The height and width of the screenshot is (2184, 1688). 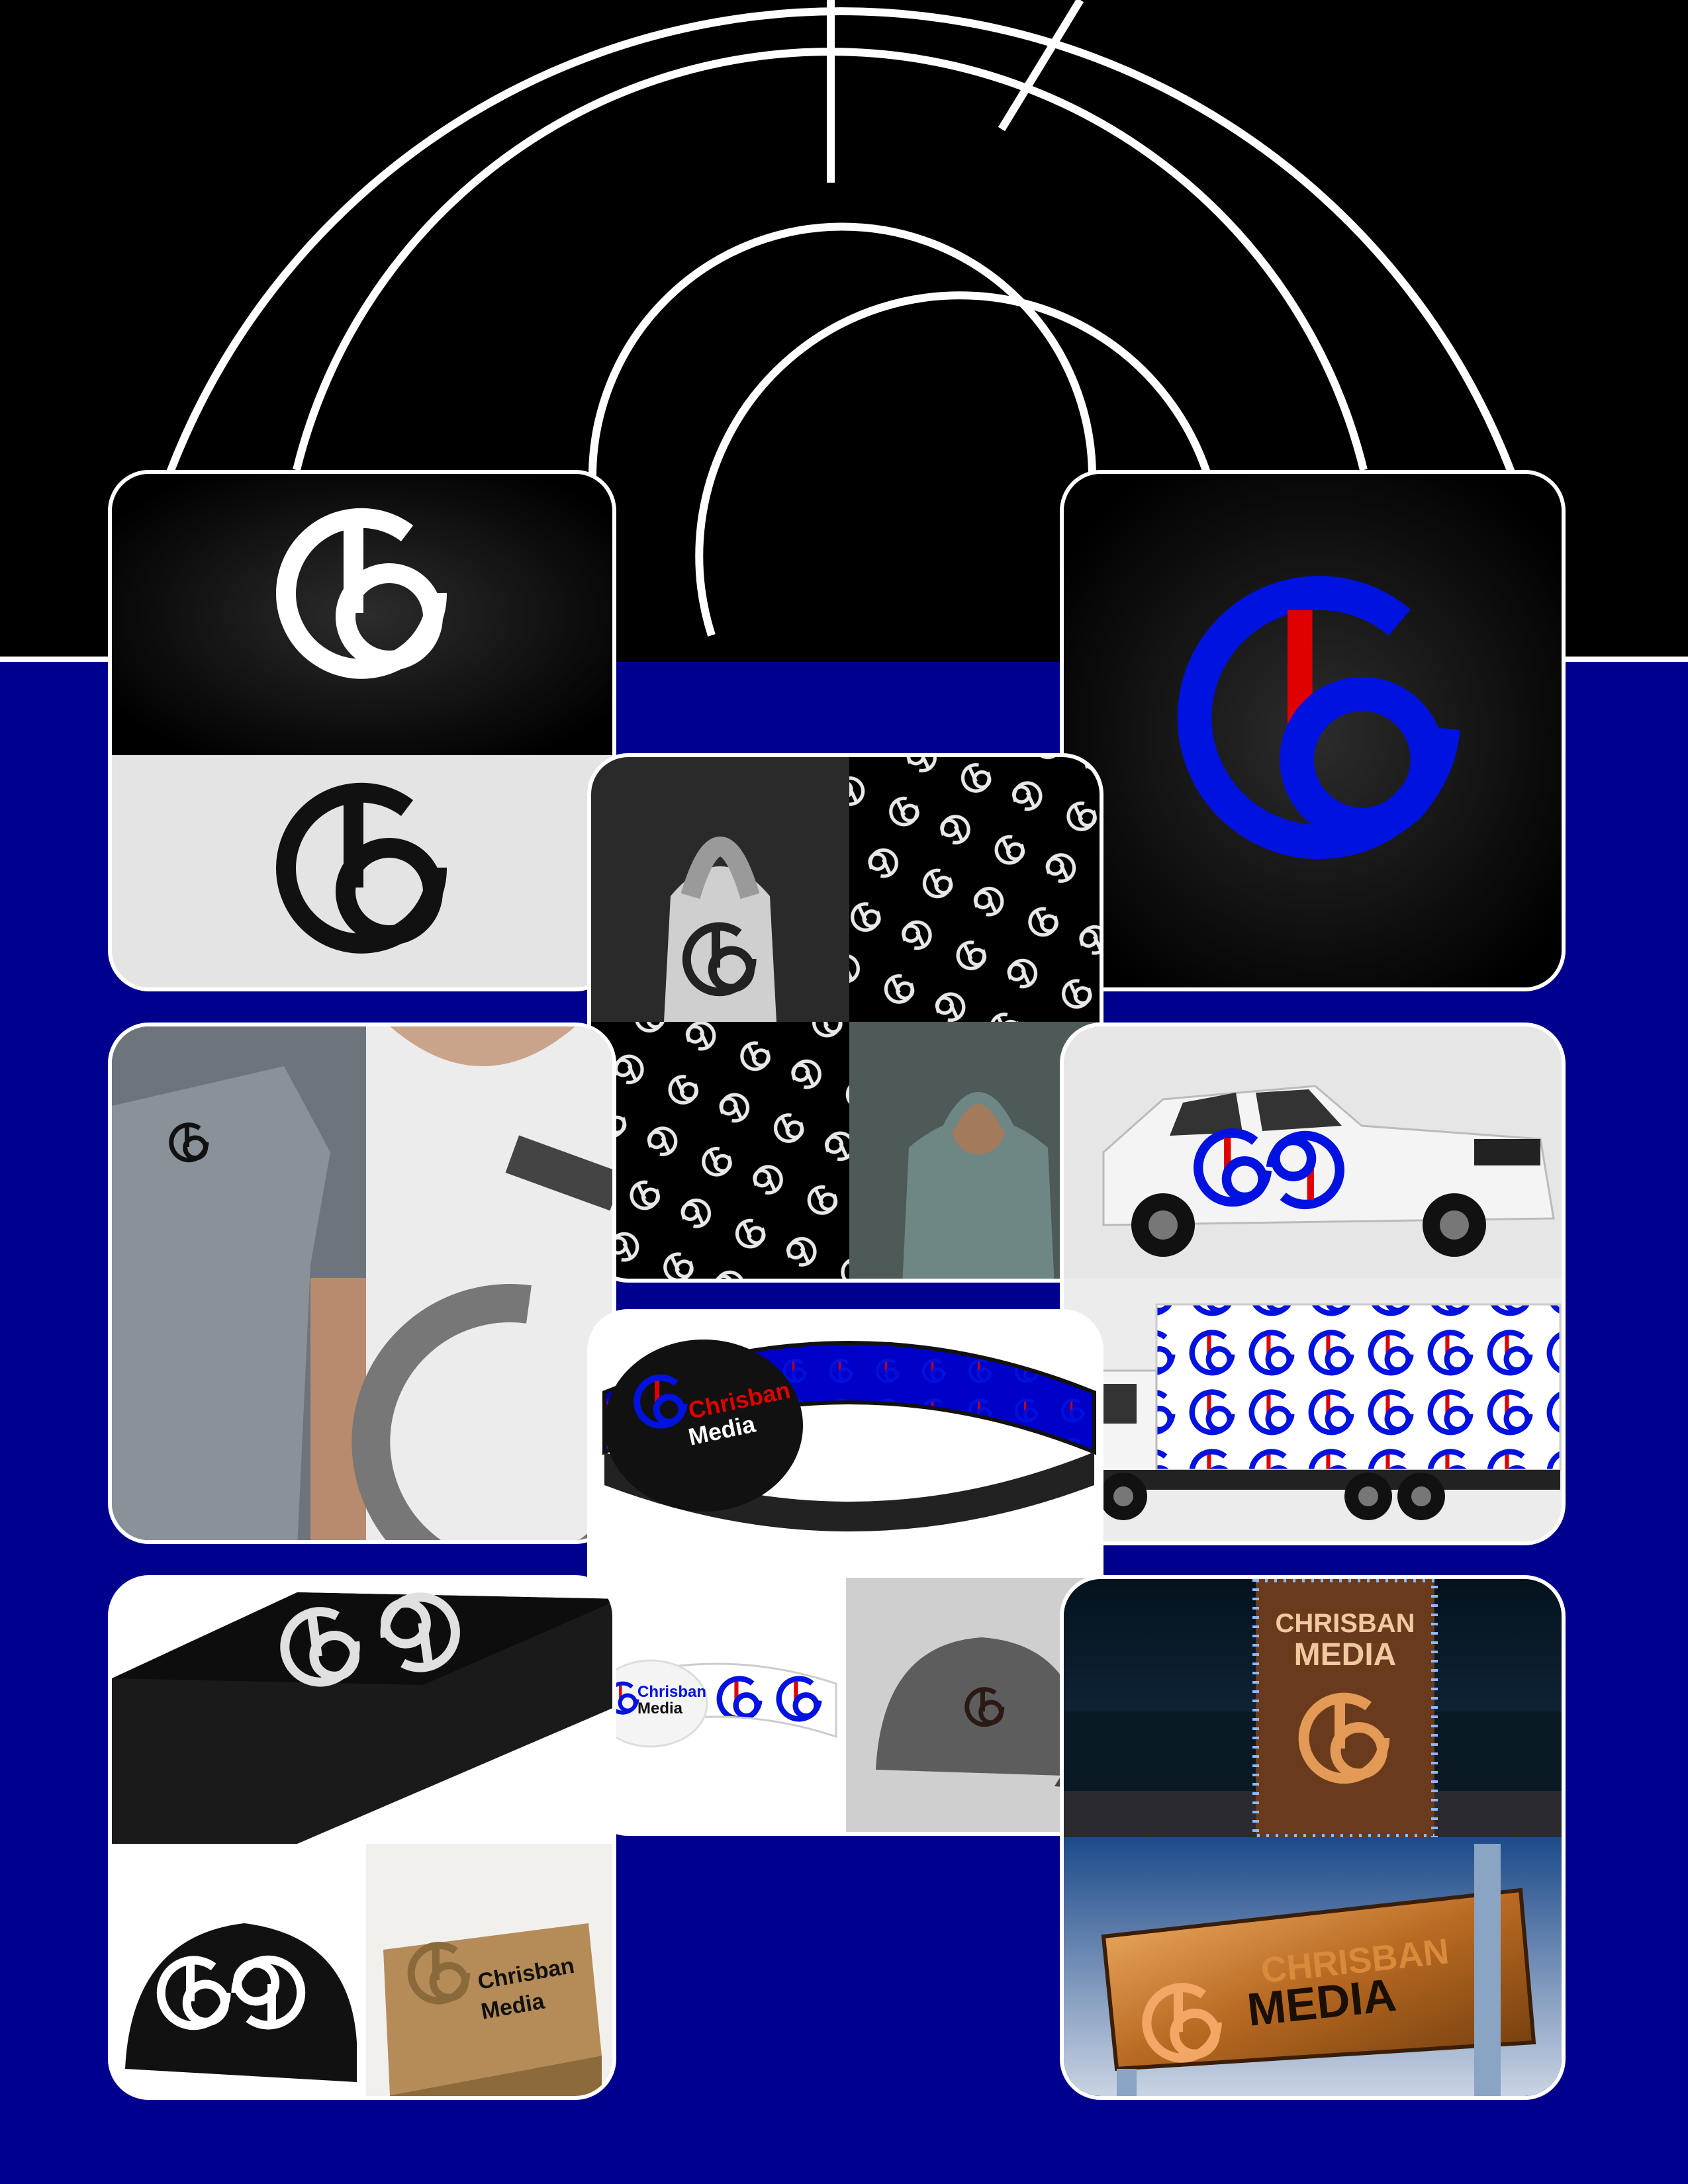 What do you see at coordinates (1313, 731) in the screenshot?
I see `logo-color-card` at bounding box center [1313, 731].